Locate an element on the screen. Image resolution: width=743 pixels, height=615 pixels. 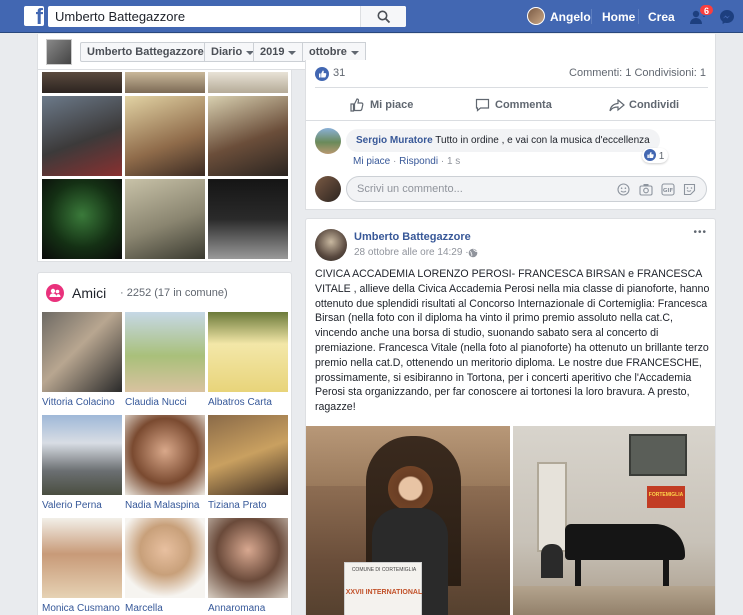
like-button: Mi piace is located at coordinates (391, 105).